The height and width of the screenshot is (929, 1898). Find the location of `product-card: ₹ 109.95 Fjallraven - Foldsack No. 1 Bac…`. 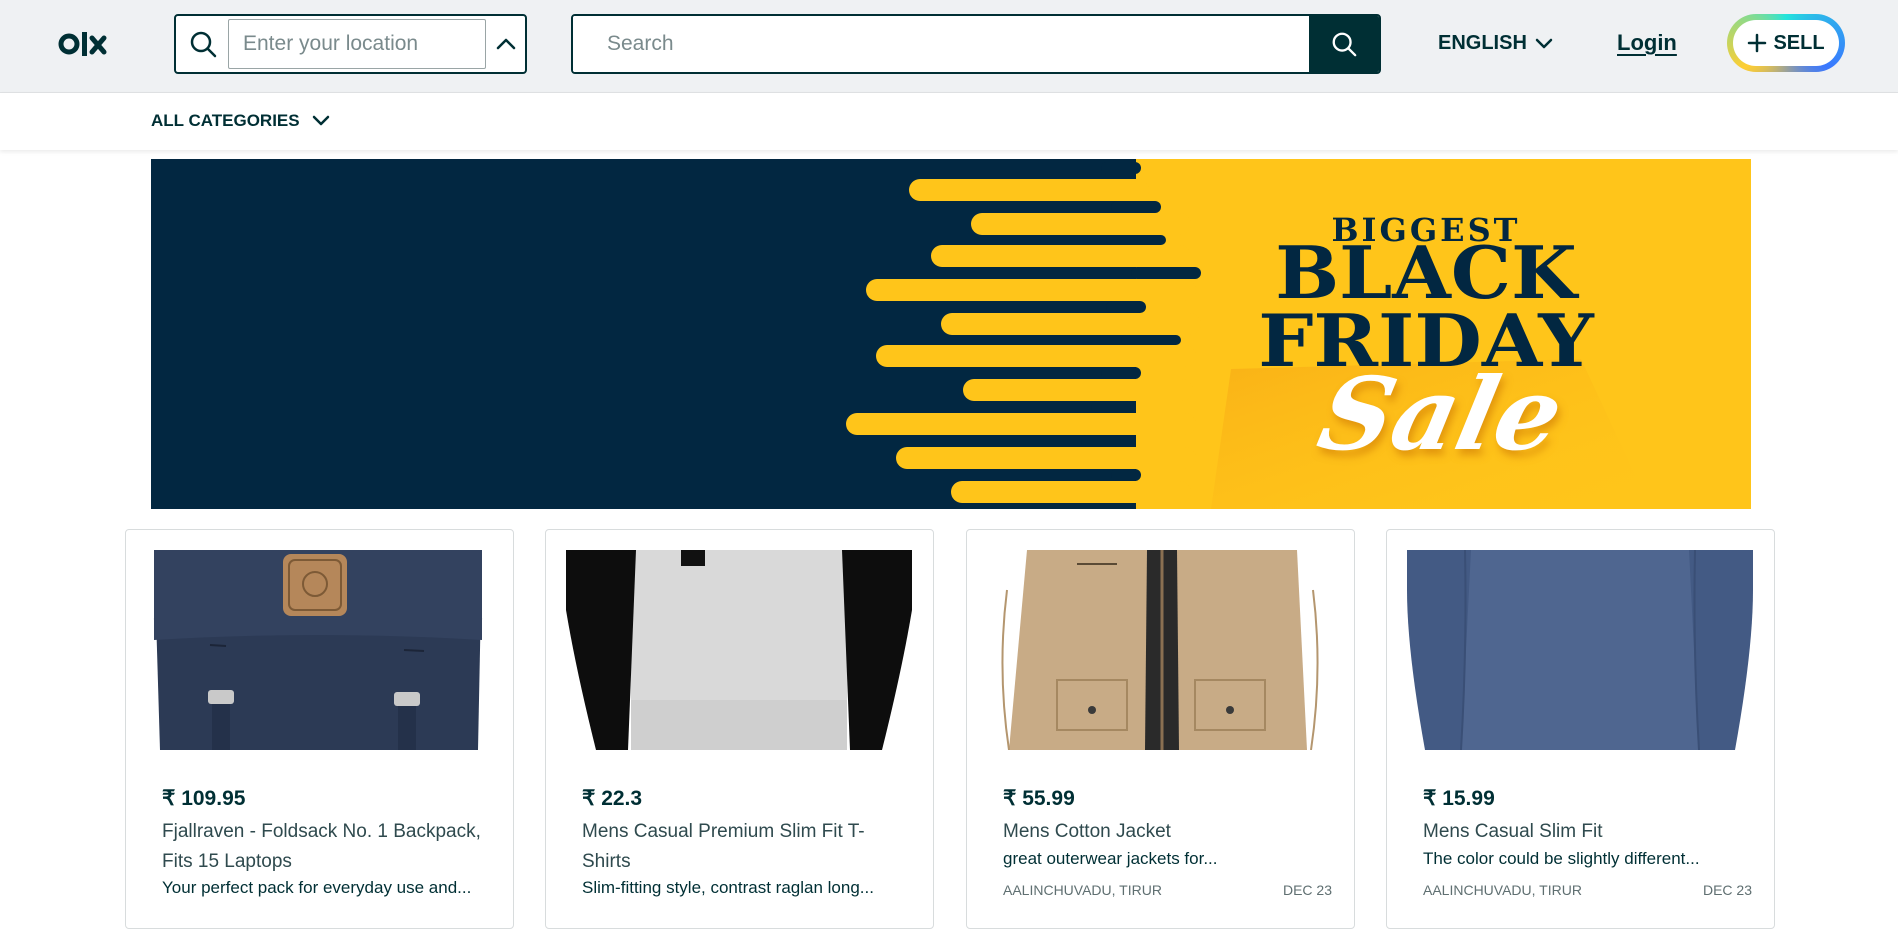

product-card: ₹ 109.95 Fjallraven - Foldsack No. 1 Bac… is located at coordinates (319, 729).